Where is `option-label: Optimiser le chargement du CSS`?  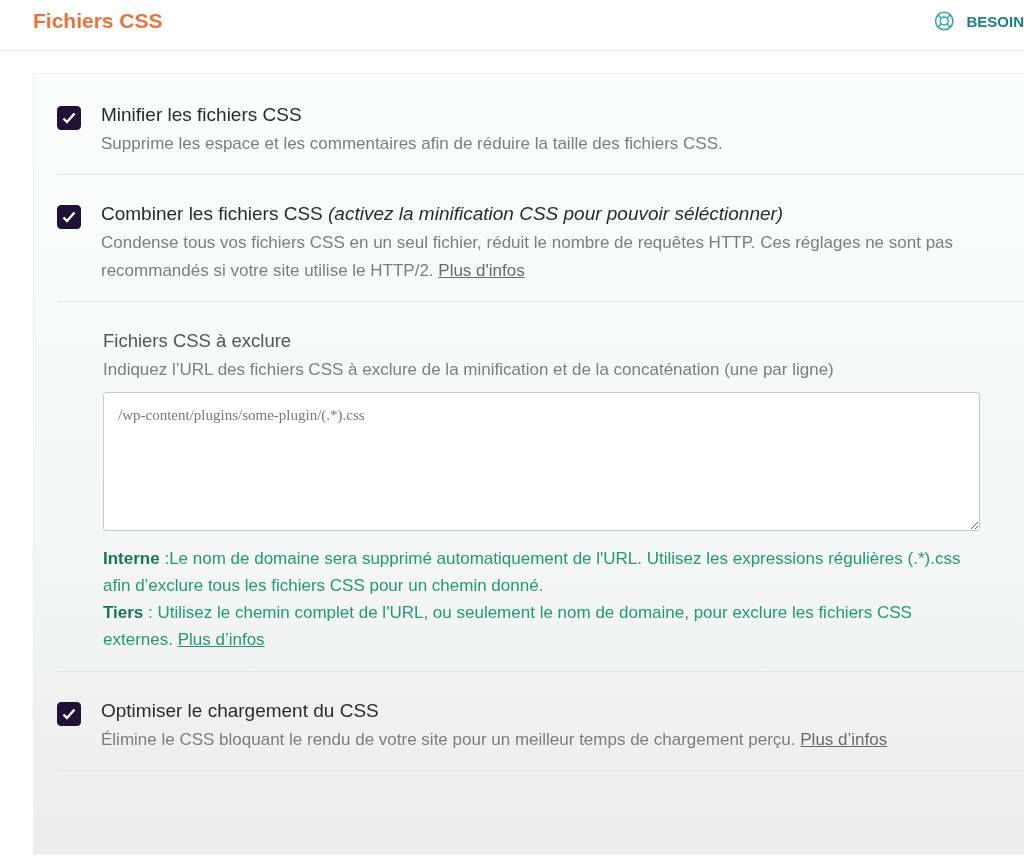 option-label: Optimiser le chargement du CSS is located at coordinates (240, 711).